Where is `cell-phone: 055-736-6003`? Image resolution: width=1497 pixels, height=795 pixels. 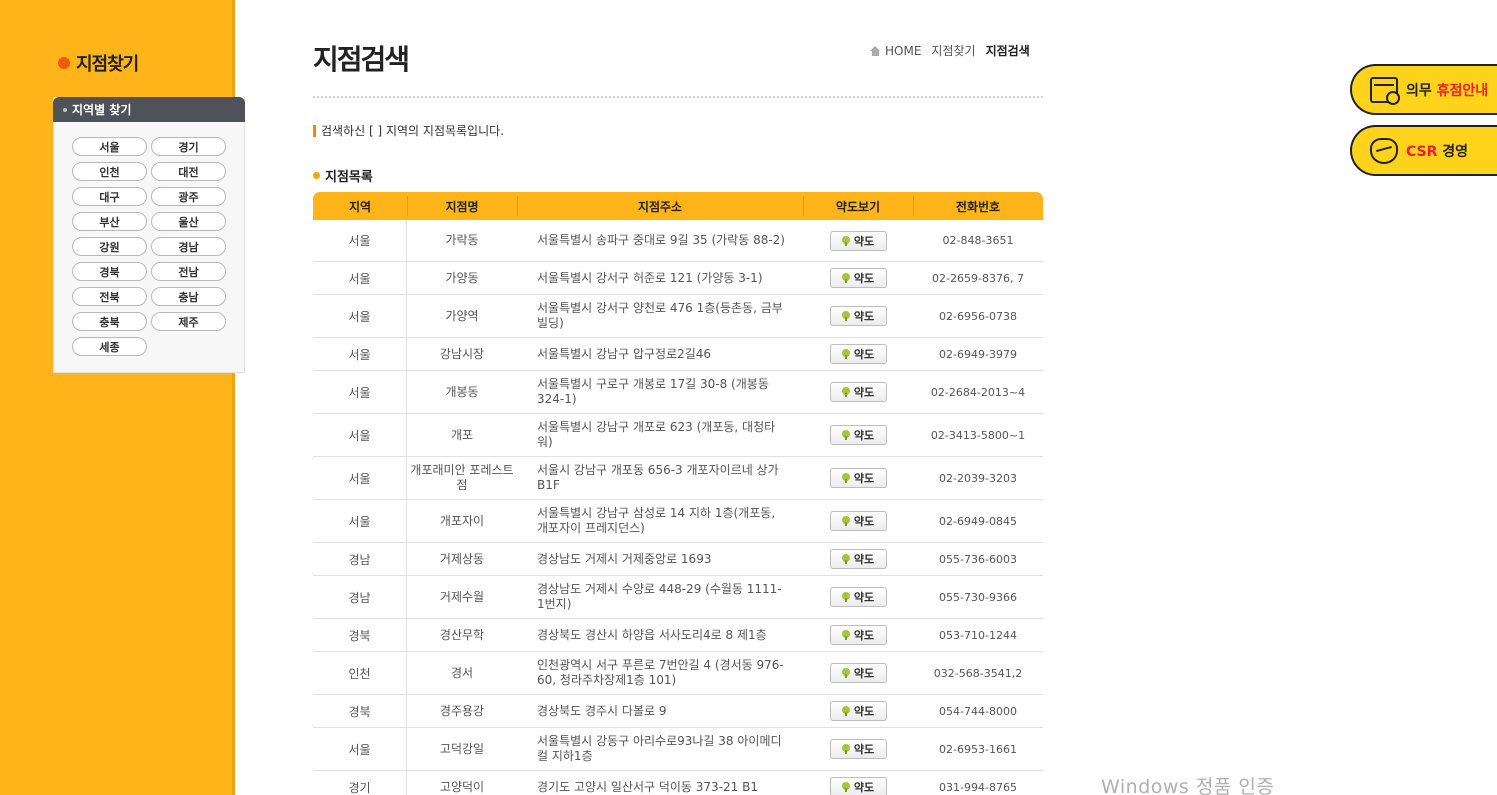
cell-phone: 055-736-6003 is located at coordinates (978, 559).